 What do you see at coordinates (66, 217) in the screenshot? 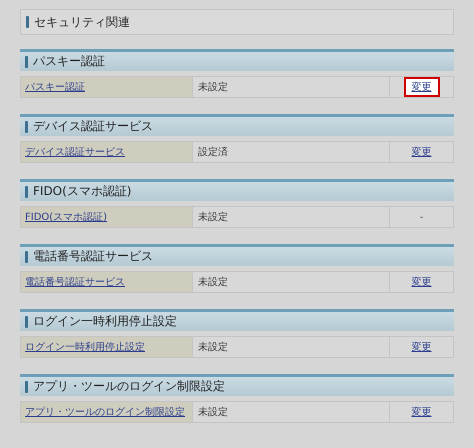
I see `setting-link: FIDO(スマホ認証)` at bounding box center [66, 217].